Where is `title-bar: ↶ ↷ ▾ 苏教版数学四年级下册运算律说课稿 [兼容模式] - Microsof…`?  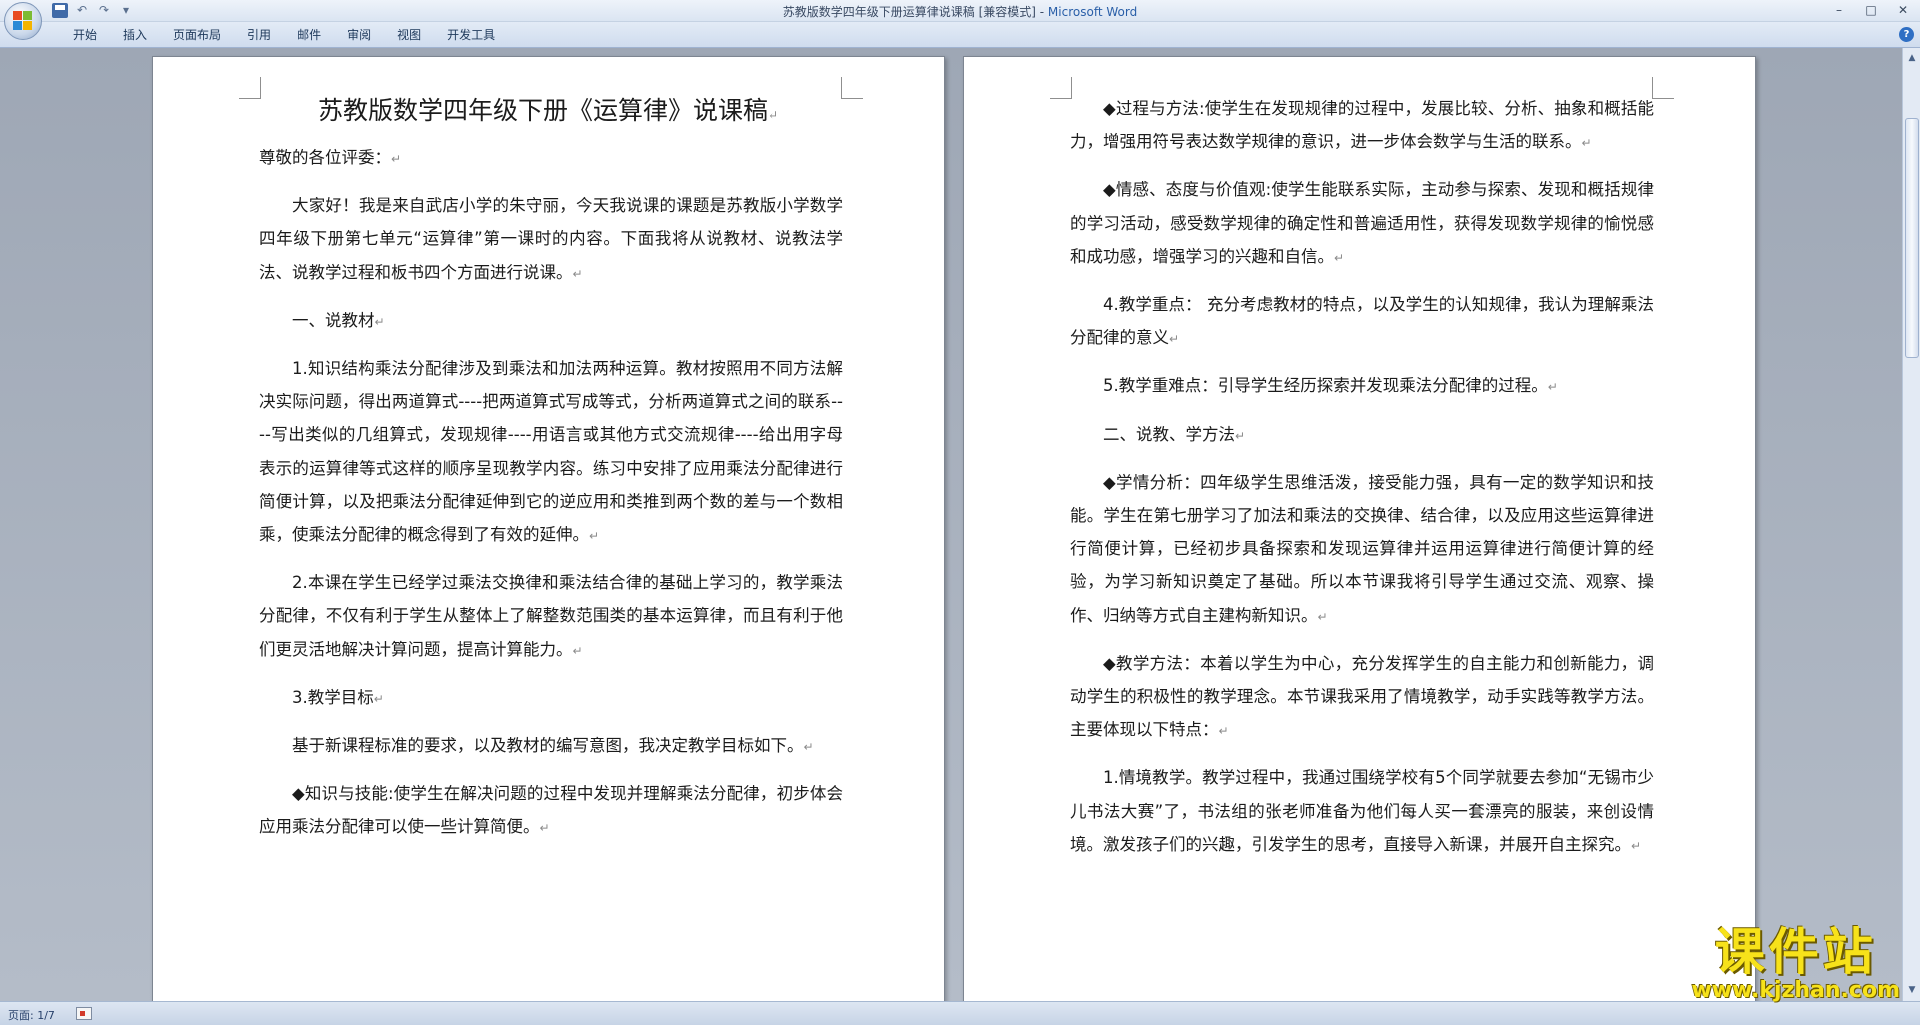 title-bar: ↶ ↷ ▾ 苏教版数学四年级下册运算律说课稿 [兼容模式] - Microsof… is located at coordinates (960, 11).